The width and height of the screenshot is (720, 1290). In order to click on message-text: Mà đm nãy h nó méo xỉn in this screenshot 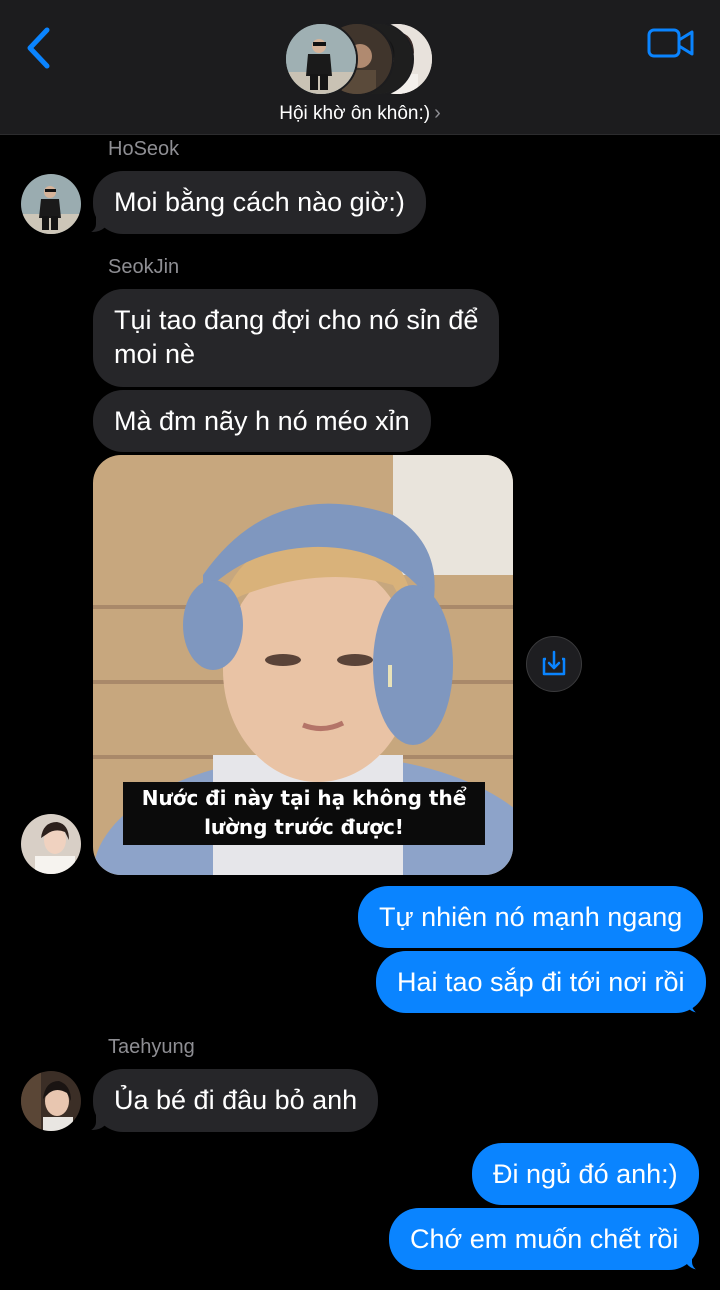, I will do `click(262, 421)`.